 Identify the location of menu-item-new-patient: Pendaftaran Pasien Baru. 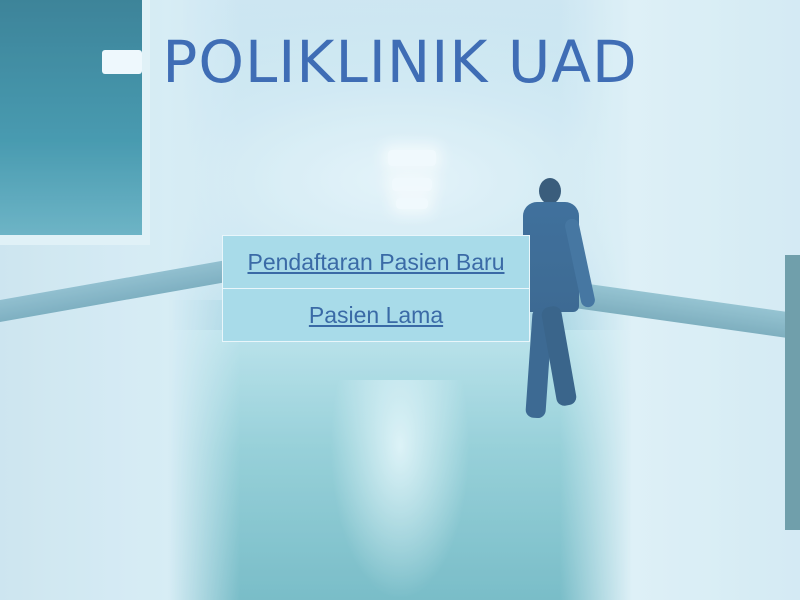
(376, 262).